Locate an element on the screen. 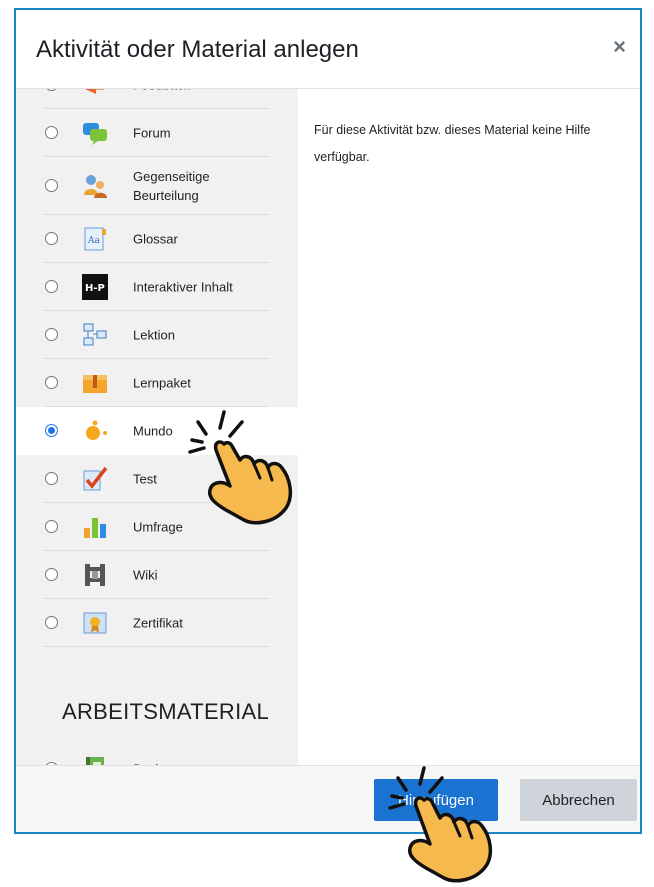  package-icon is located at coordinates (95, 383).